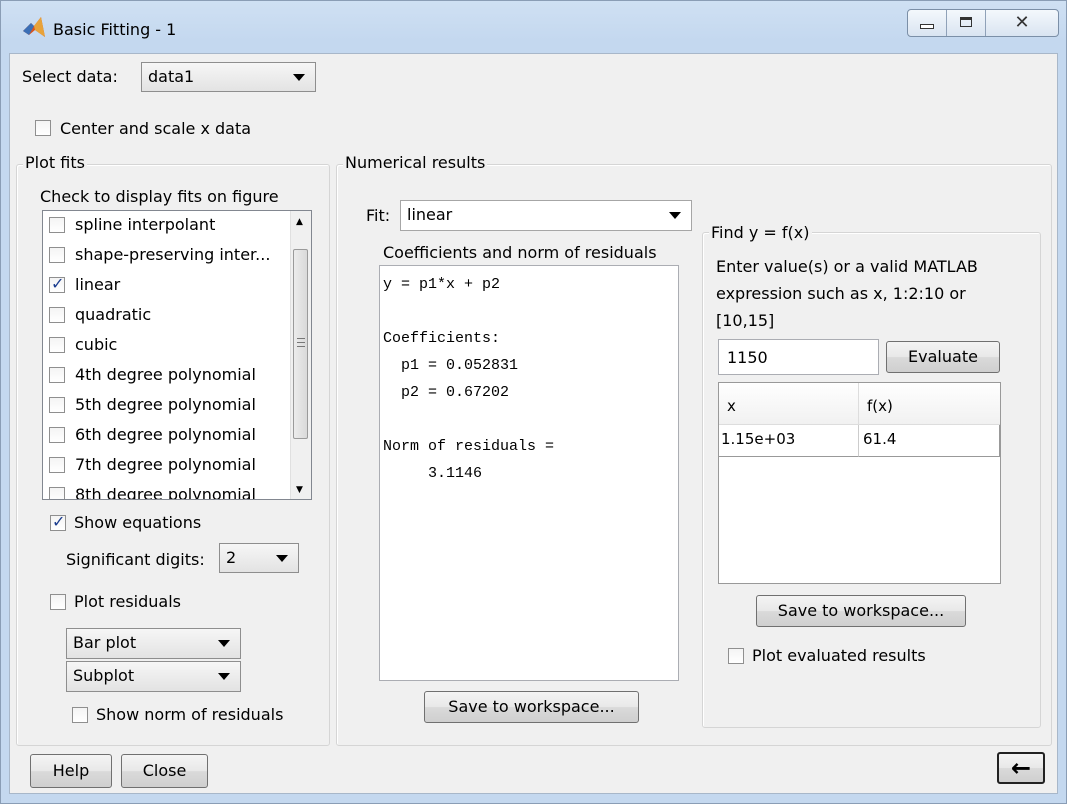 The image size is (1067, 804). Describe the element at coordinates (442, 338) in the screenshot. I see `coefficient-line: Coefficients:` at that location.